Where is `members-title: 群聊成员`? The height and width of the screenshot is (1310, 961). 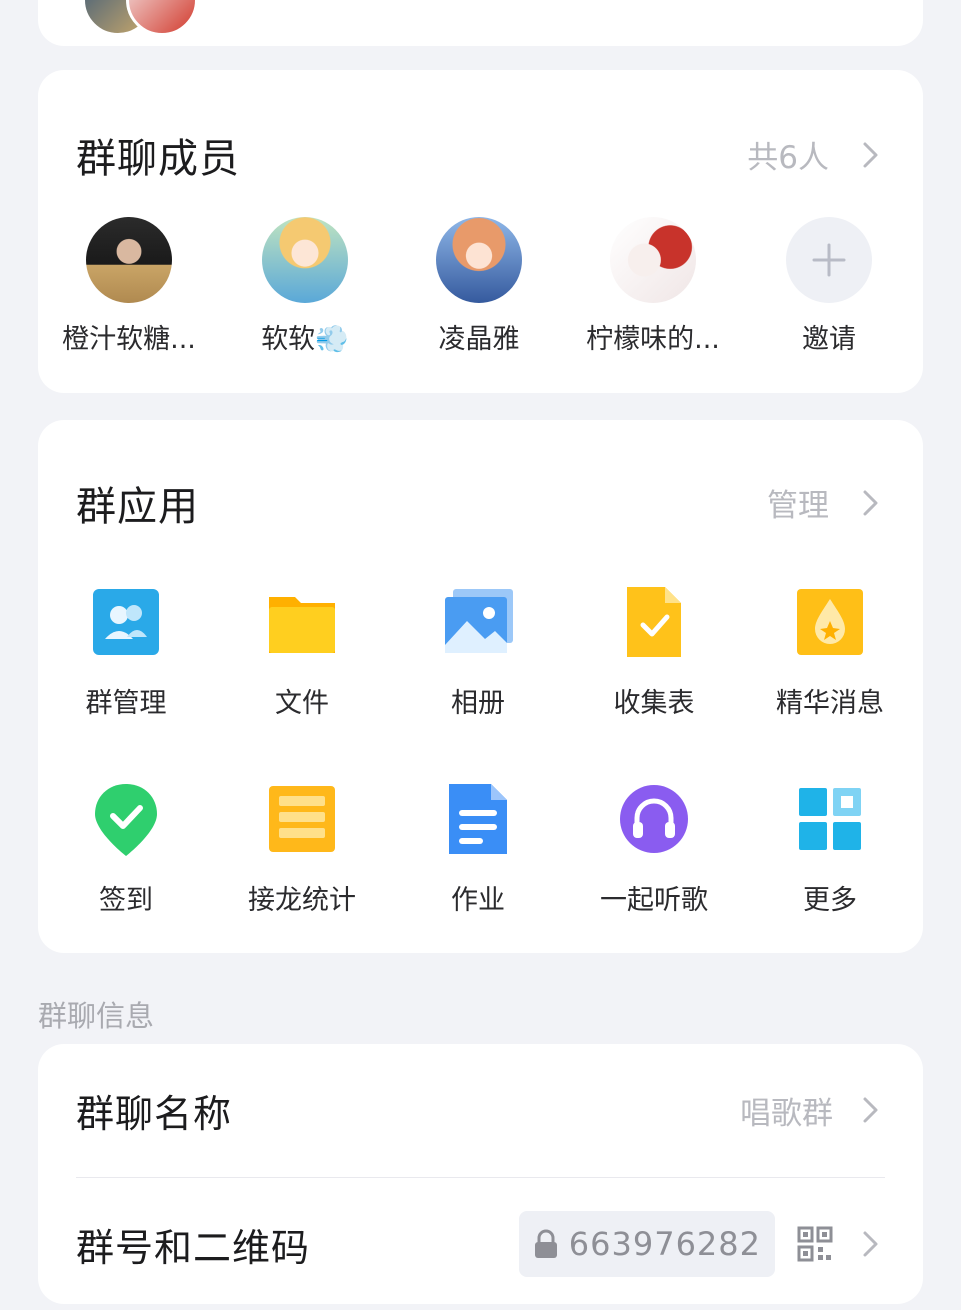
members-title: 群聊成员 is located at coordinates (158, 159).